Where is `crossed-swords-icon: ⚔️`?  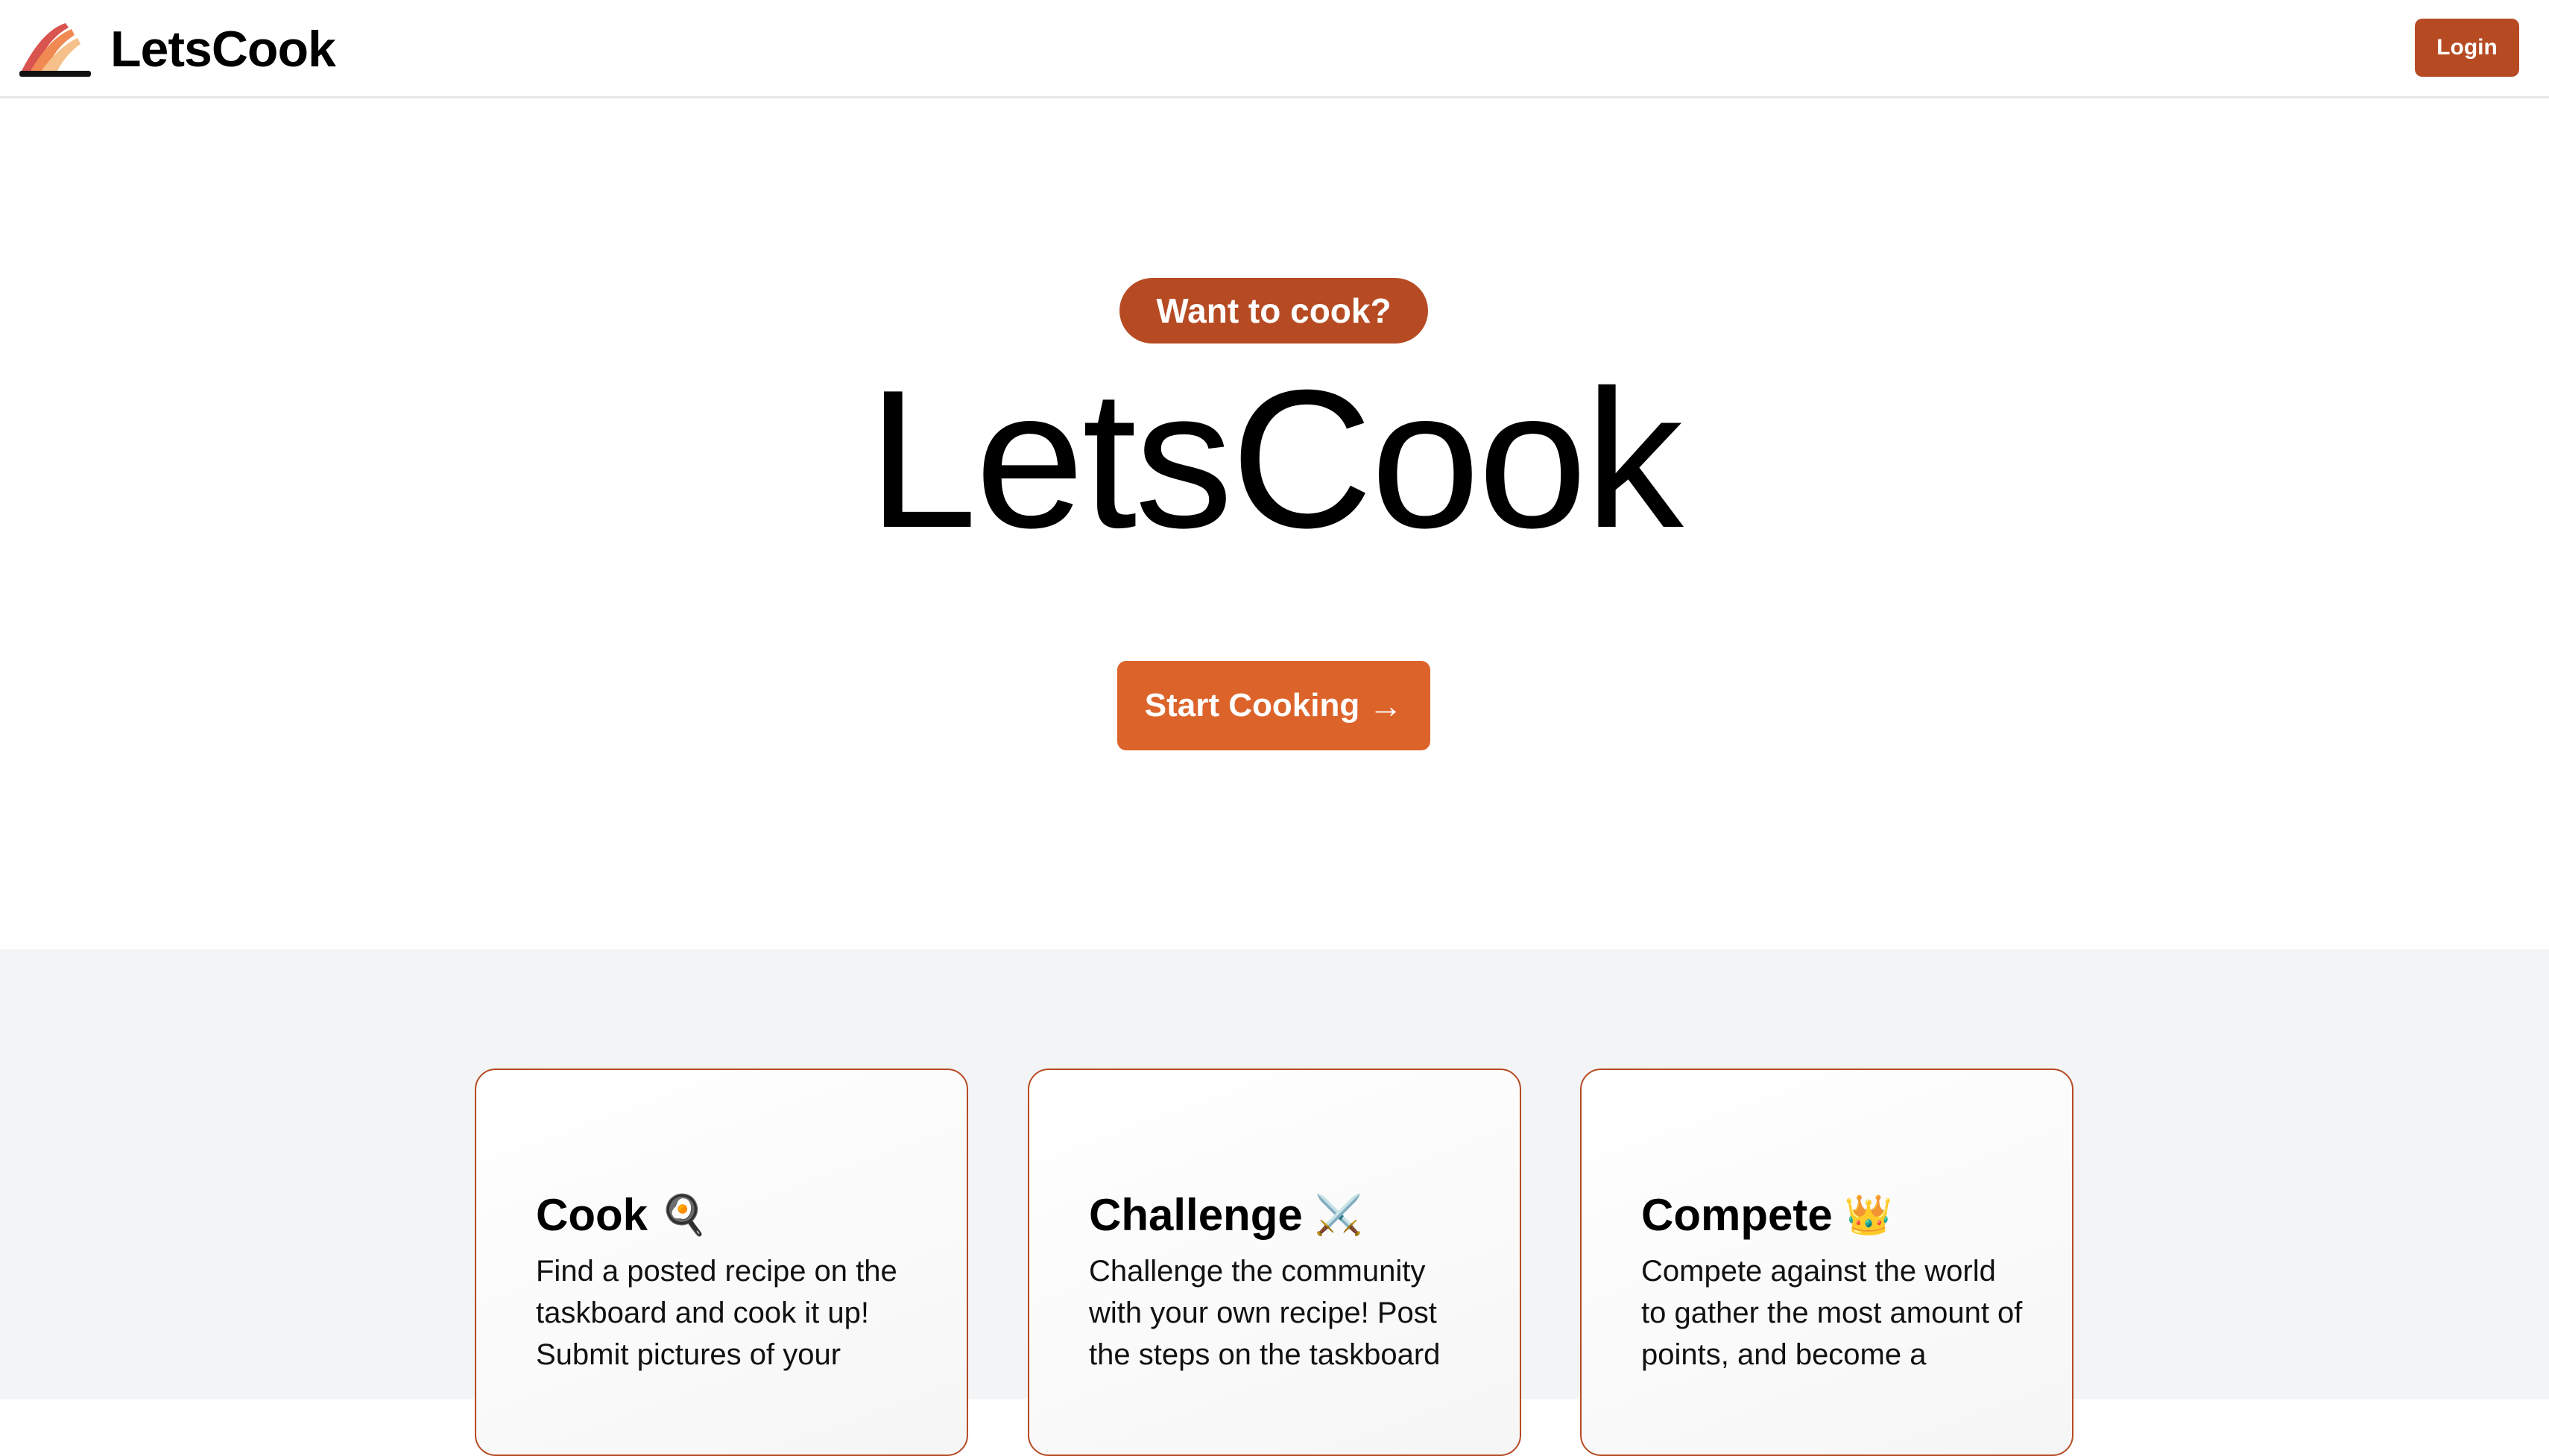
crossed-swords-icon: ⚔️ is located at coordinates (1338, 1215).